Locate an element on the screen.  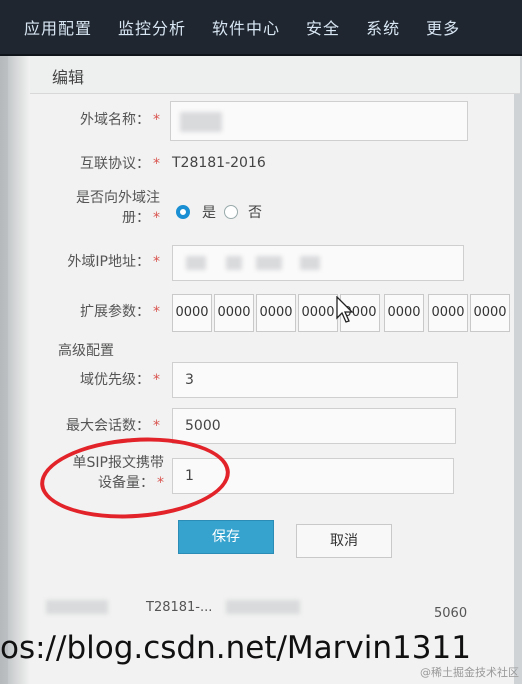
save-button: 保存 is located at coordinates (226, 537).